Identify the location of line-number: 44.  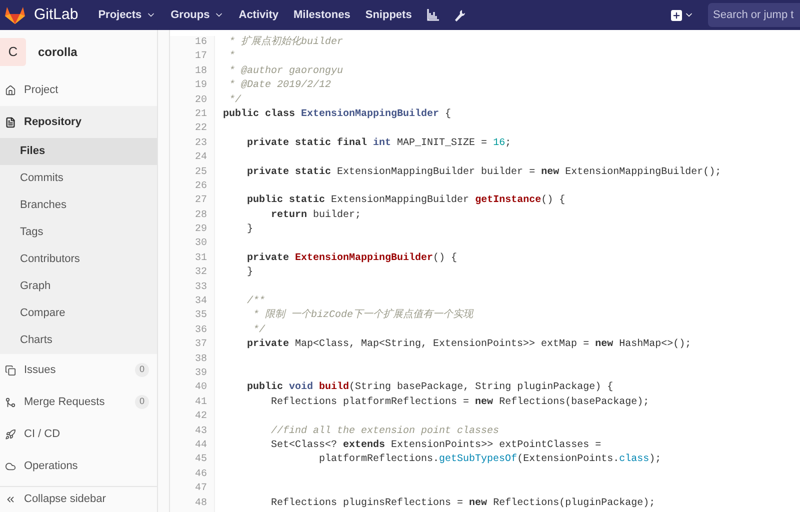
(200, 446).